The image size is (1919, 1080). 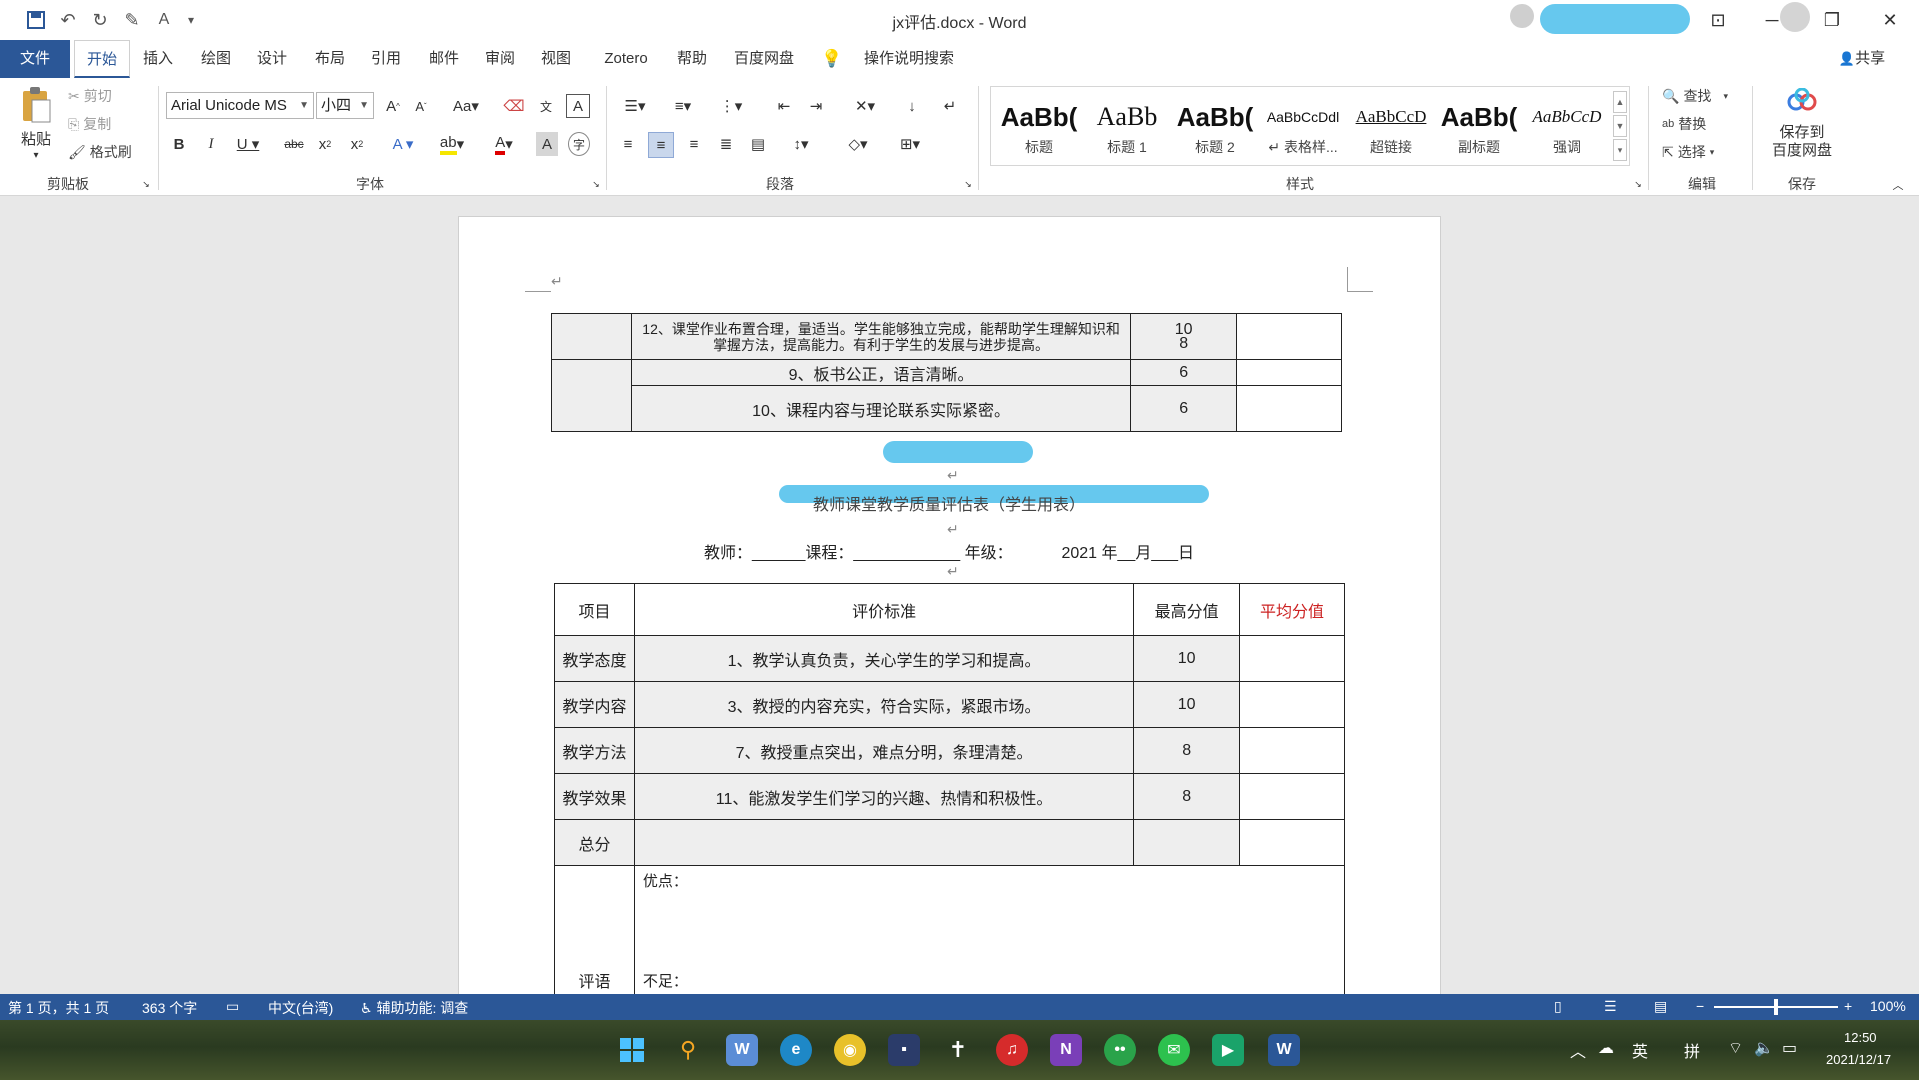 What do you see at coordinates (594, 750) in the screenshot?
I see `item-cell: 教学方法` at bounding box center [594, 750].